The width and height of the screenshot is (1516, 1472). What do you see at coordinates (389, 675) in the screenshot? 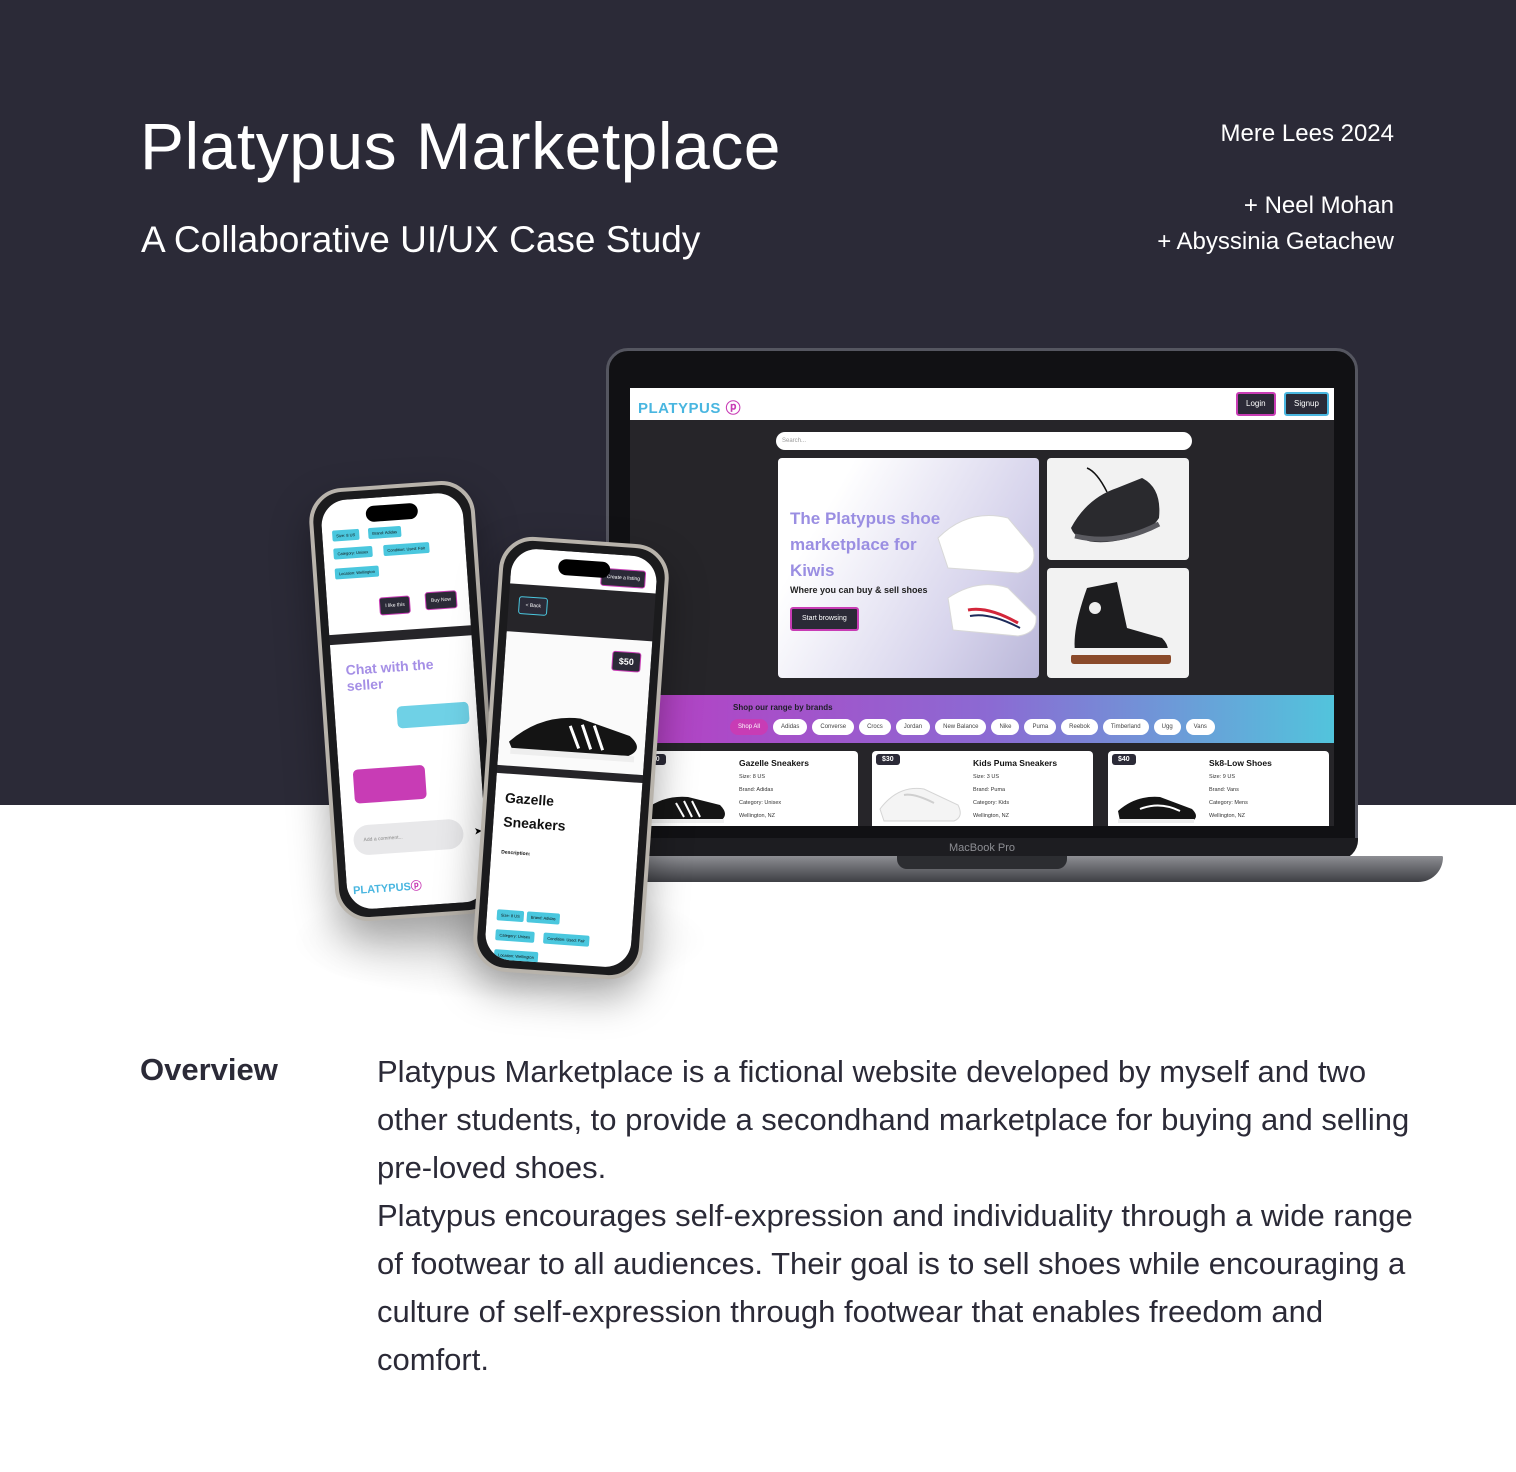
I see `chat-title: Chat with the seller` at bounding box center [389, 675].